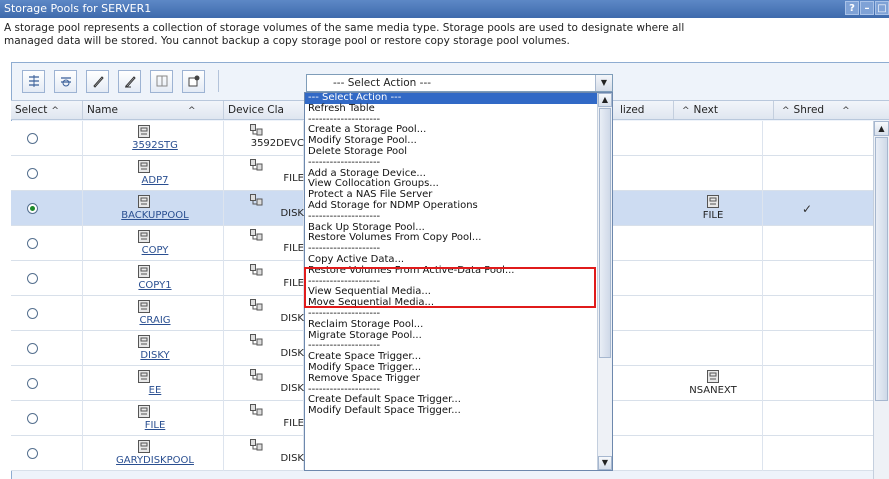 This screenshot has width=889, height=479. What do you see at coordinates (459, 83) in the screenshot?
I see `select-action-dropdown: --- Select Action --- ▼` at bounding box center [459, 83].